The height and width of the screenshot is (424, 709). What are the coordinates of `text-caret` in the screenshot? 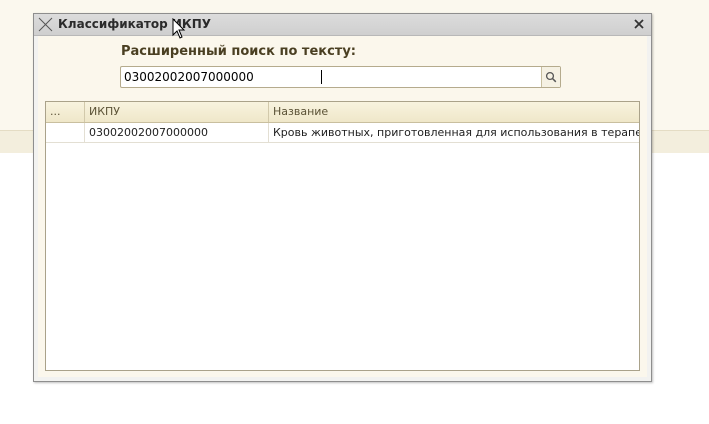 It's located at (321, 77).